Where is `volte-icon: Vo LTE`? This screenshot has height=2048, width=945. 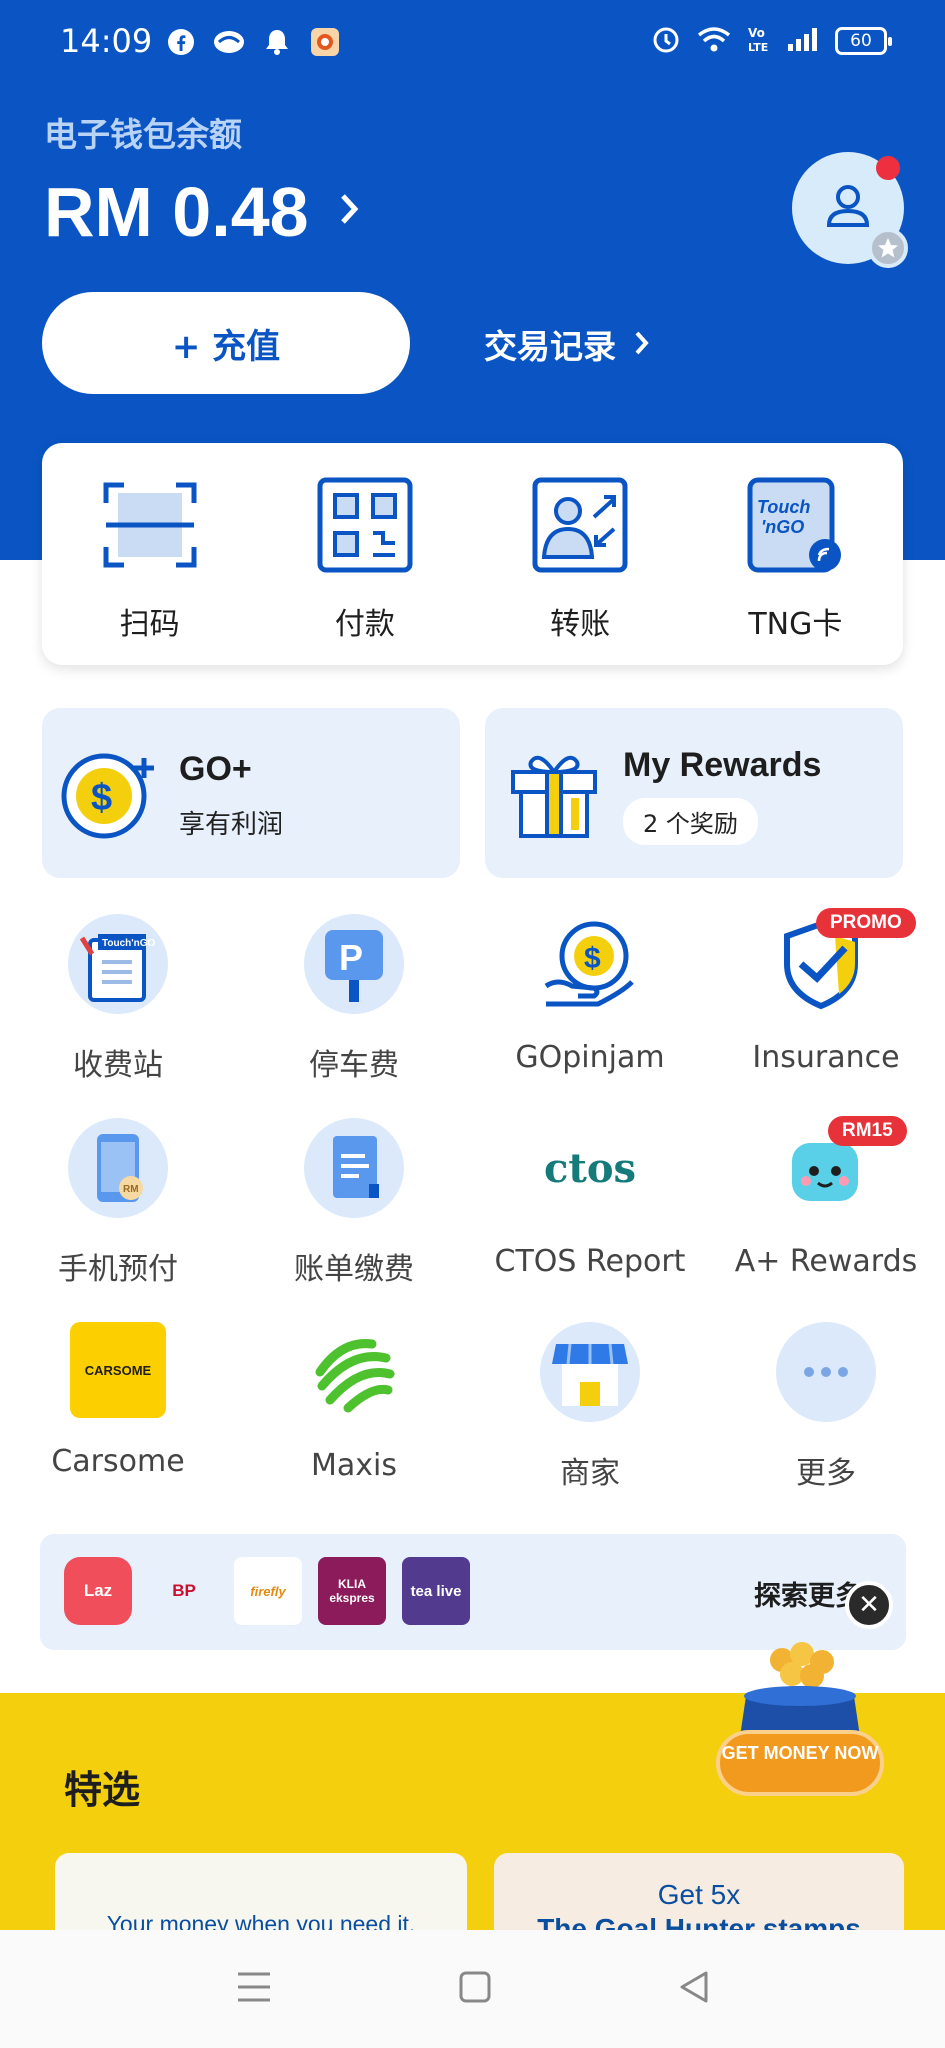
volte-icon: Vo LTE is located at coordinates (759, 41).